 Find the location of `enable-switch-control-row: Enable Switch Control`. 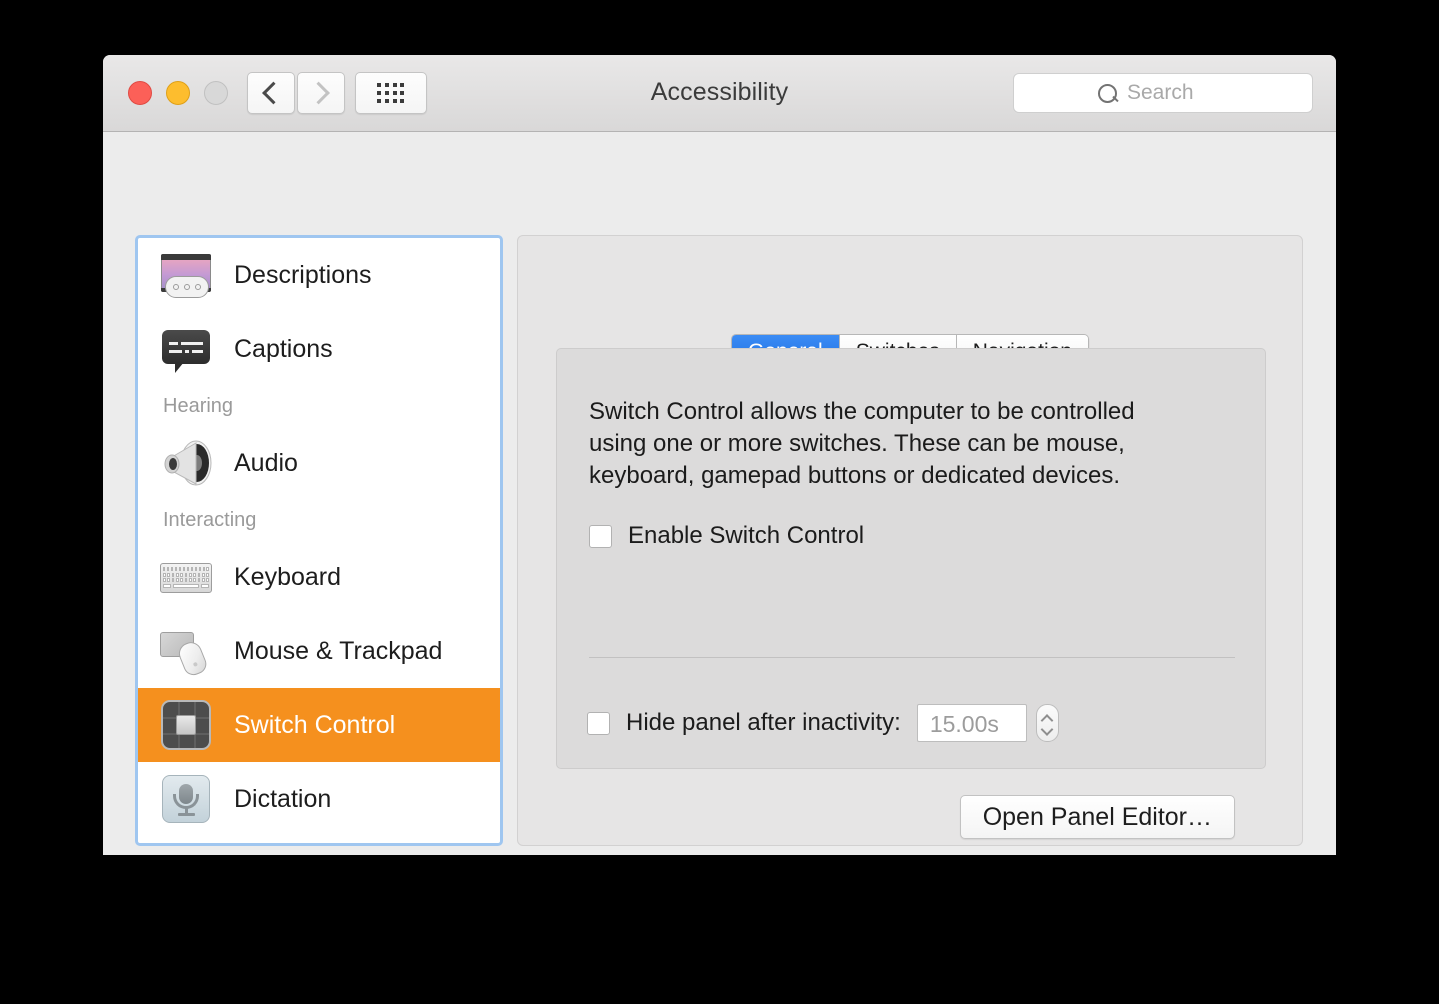

enable-switch-control-row: Enable Switch Control is located at coordinates (726, 536).